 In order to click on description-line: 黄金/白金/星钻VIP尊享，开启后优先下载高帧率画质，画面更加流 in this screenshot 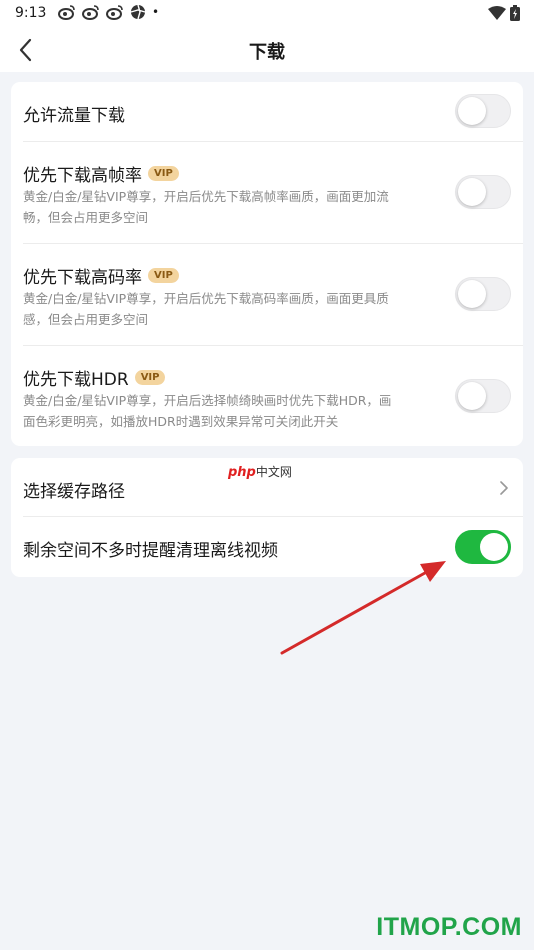, I will do `click(206, 196)`.